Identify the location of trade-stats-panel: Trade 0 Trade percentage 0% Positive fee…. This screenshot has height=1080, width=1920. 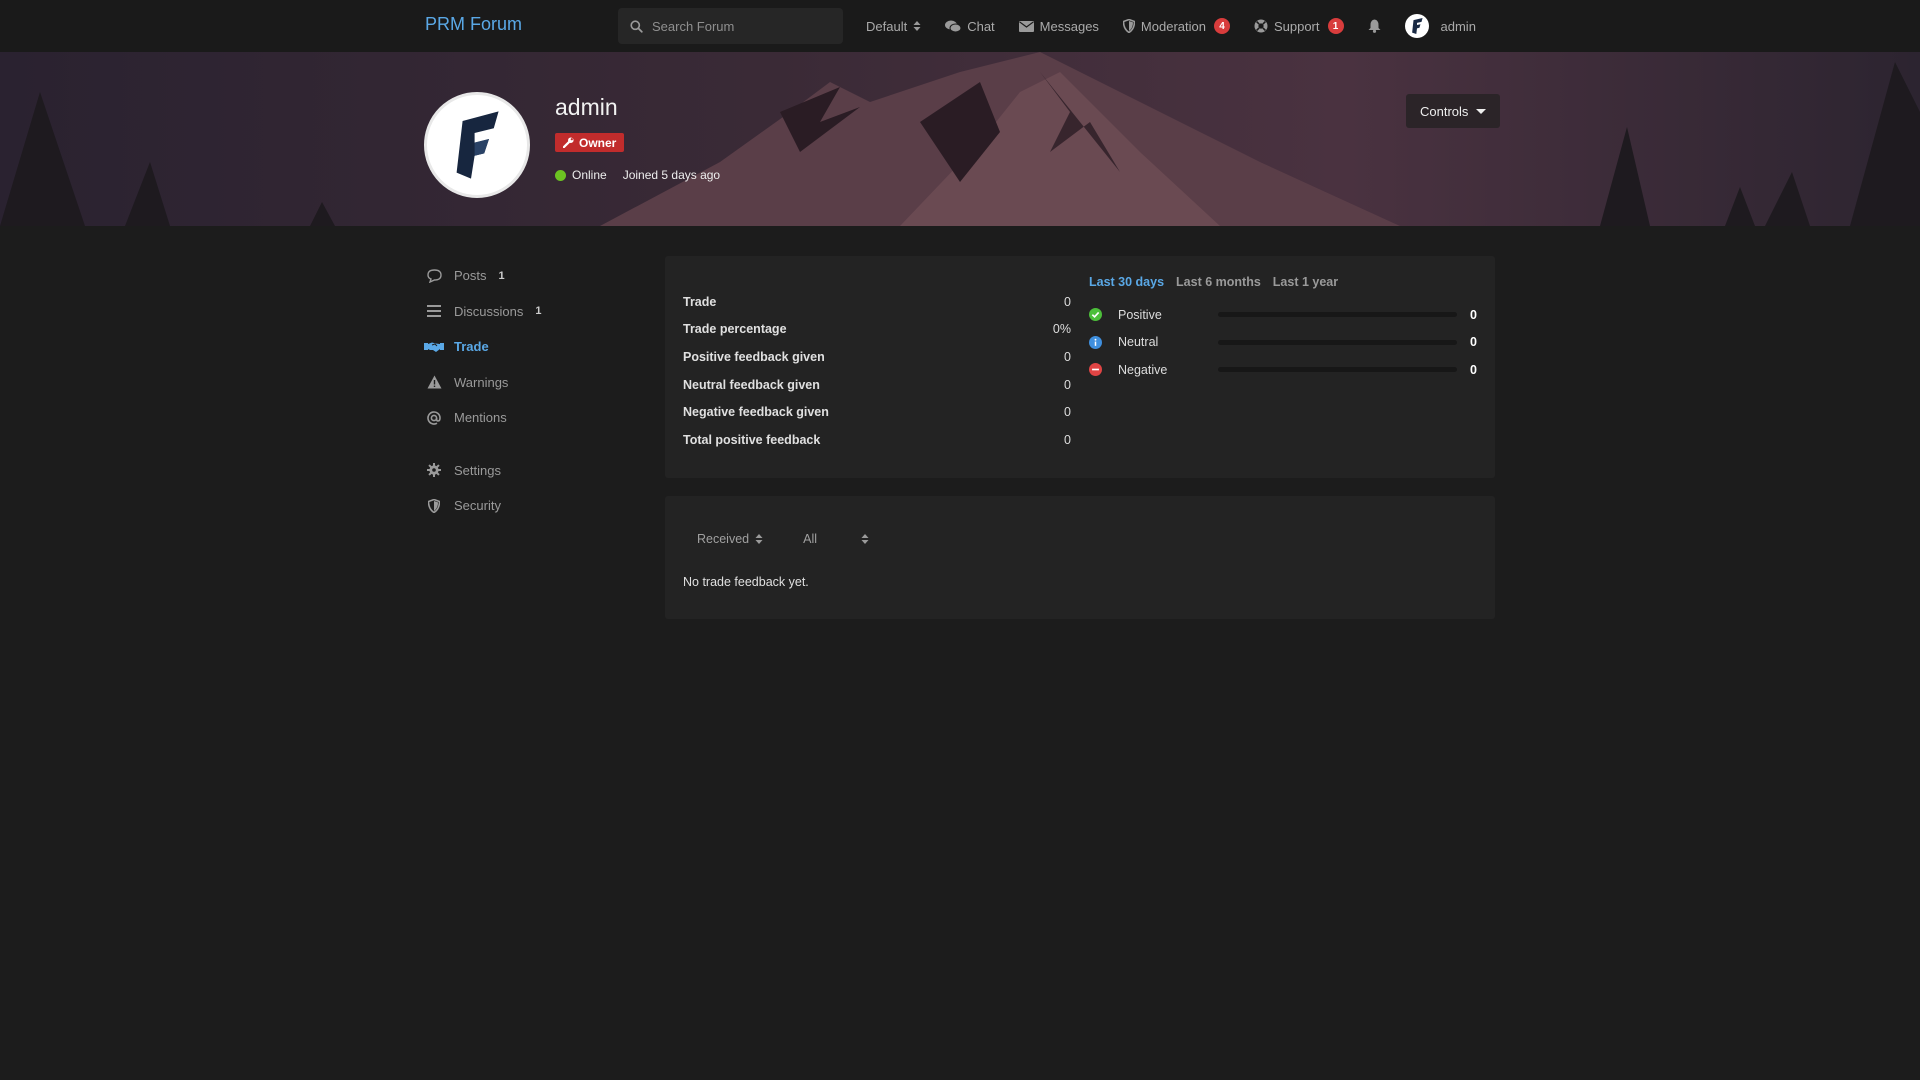
(1080, 367).